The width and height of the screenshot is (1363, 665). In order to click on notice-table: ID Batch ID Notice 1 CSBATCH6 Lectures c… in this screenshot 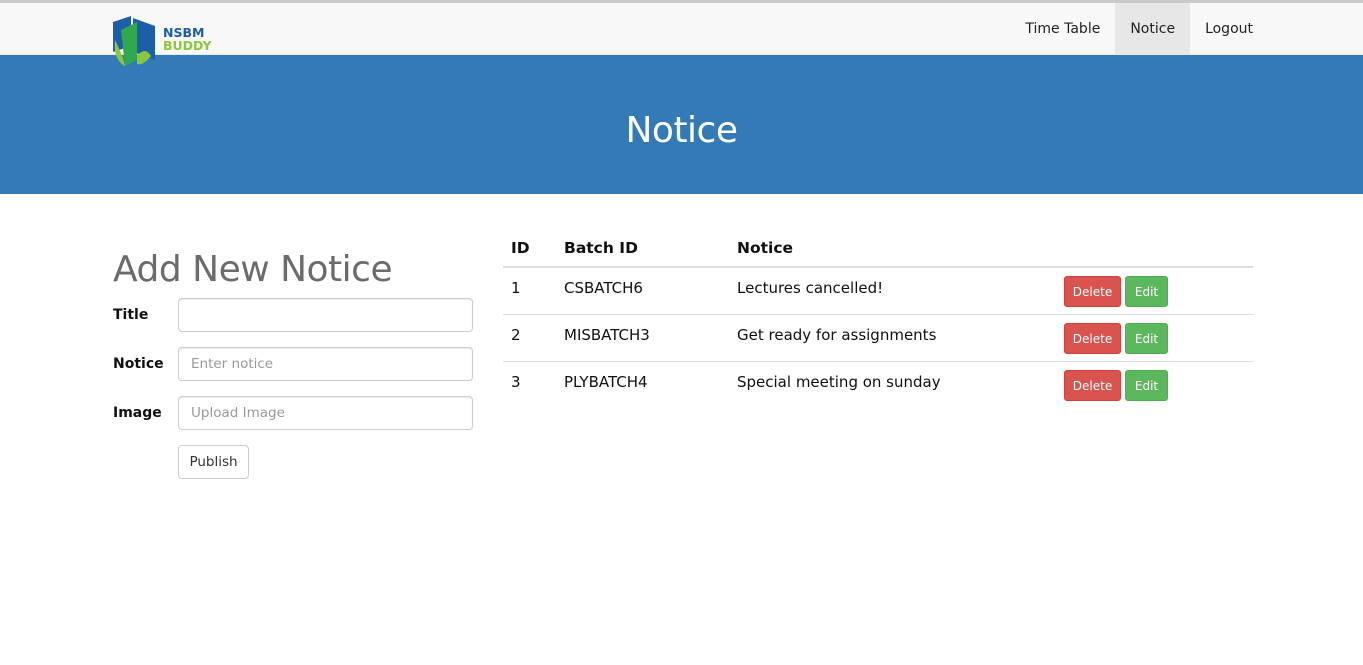, I will do `click(878, 319)`.